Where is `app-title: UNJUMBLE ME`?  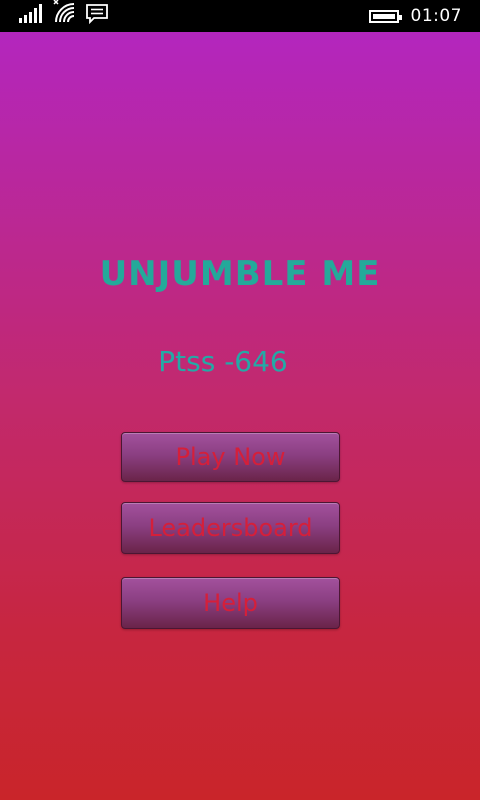
app-title: UNJUMBLE ME is located at coordinates (240, 274).